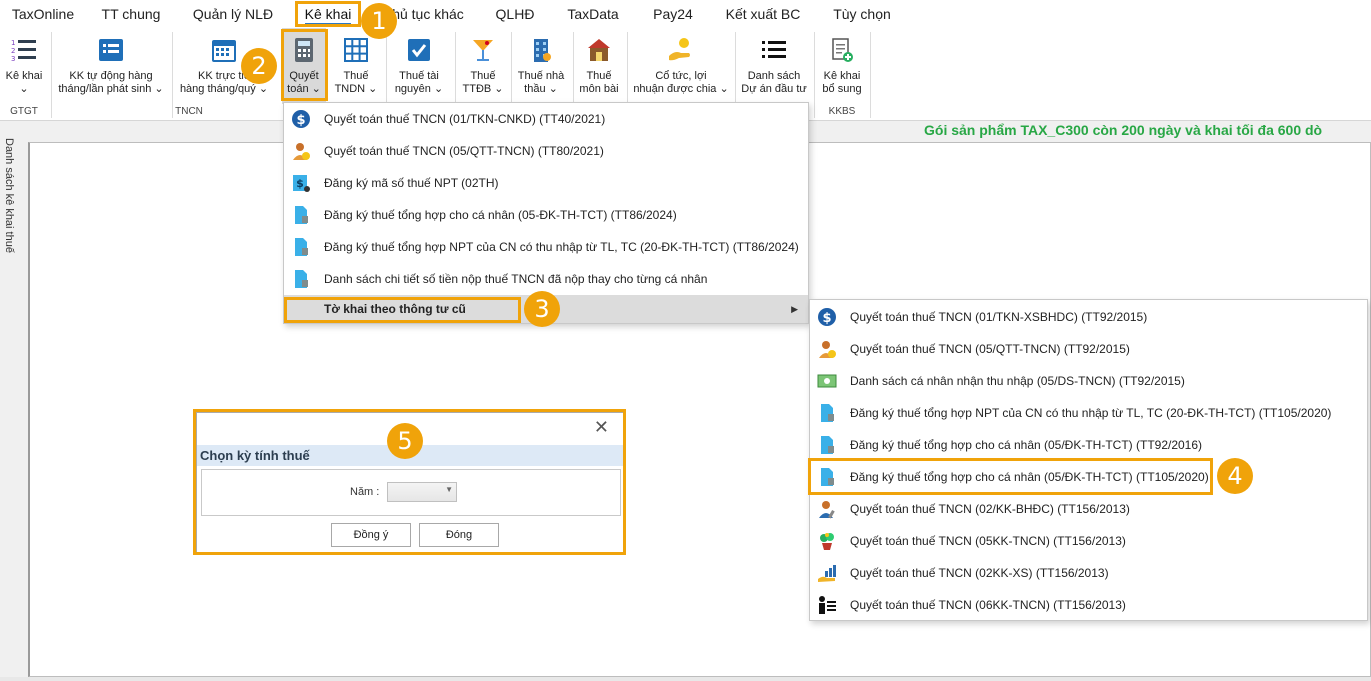 The image size is (1371, 681). Describe the element at coordinates (304, 65) in the screenshot. I see `callout-quyet-toan` at that location.